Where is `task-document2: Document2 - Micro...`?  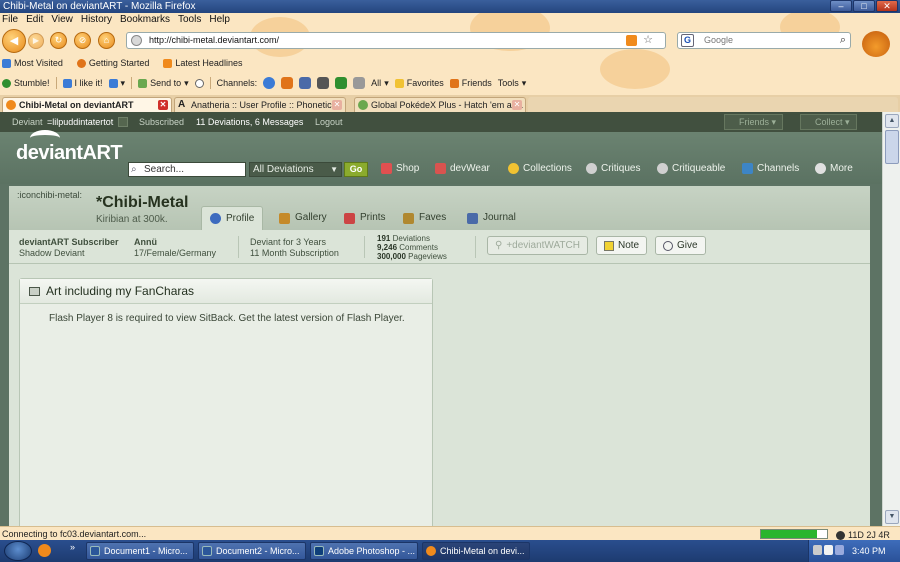
task-document2: Document2 - Micro... is located at coordinates (252, 551).